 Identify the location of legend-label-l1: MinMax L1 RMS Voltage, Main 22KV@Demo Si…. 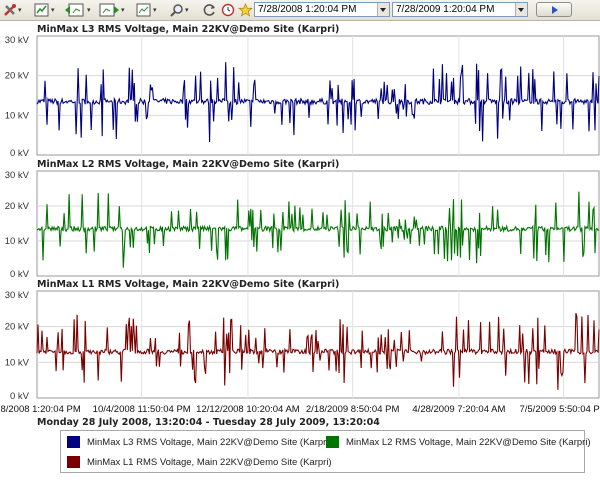
(209, 462).